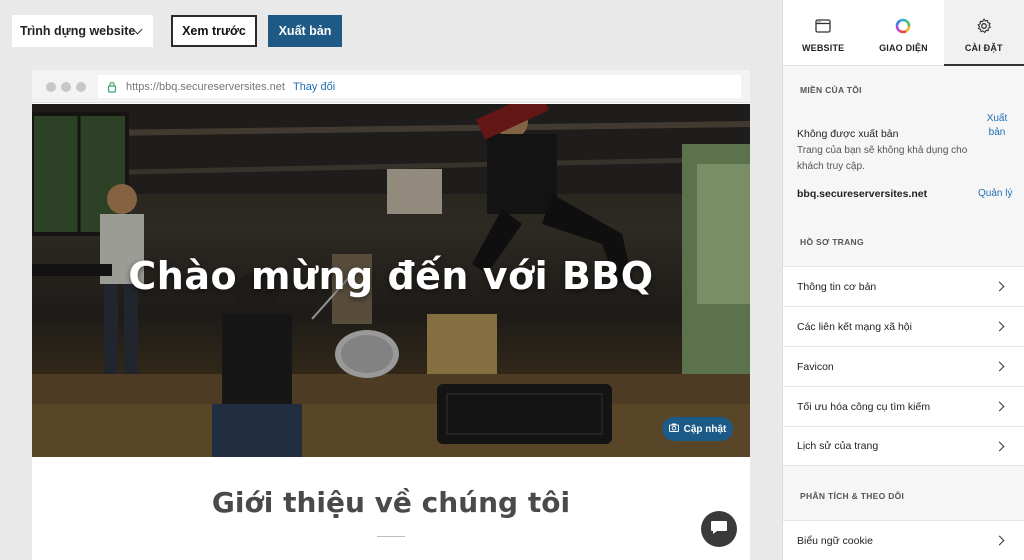  What do you see at coordinates (903, 366) in the screenshot?
I see `settings-item-favicon: Favicon` at bounding box center [903, 366].